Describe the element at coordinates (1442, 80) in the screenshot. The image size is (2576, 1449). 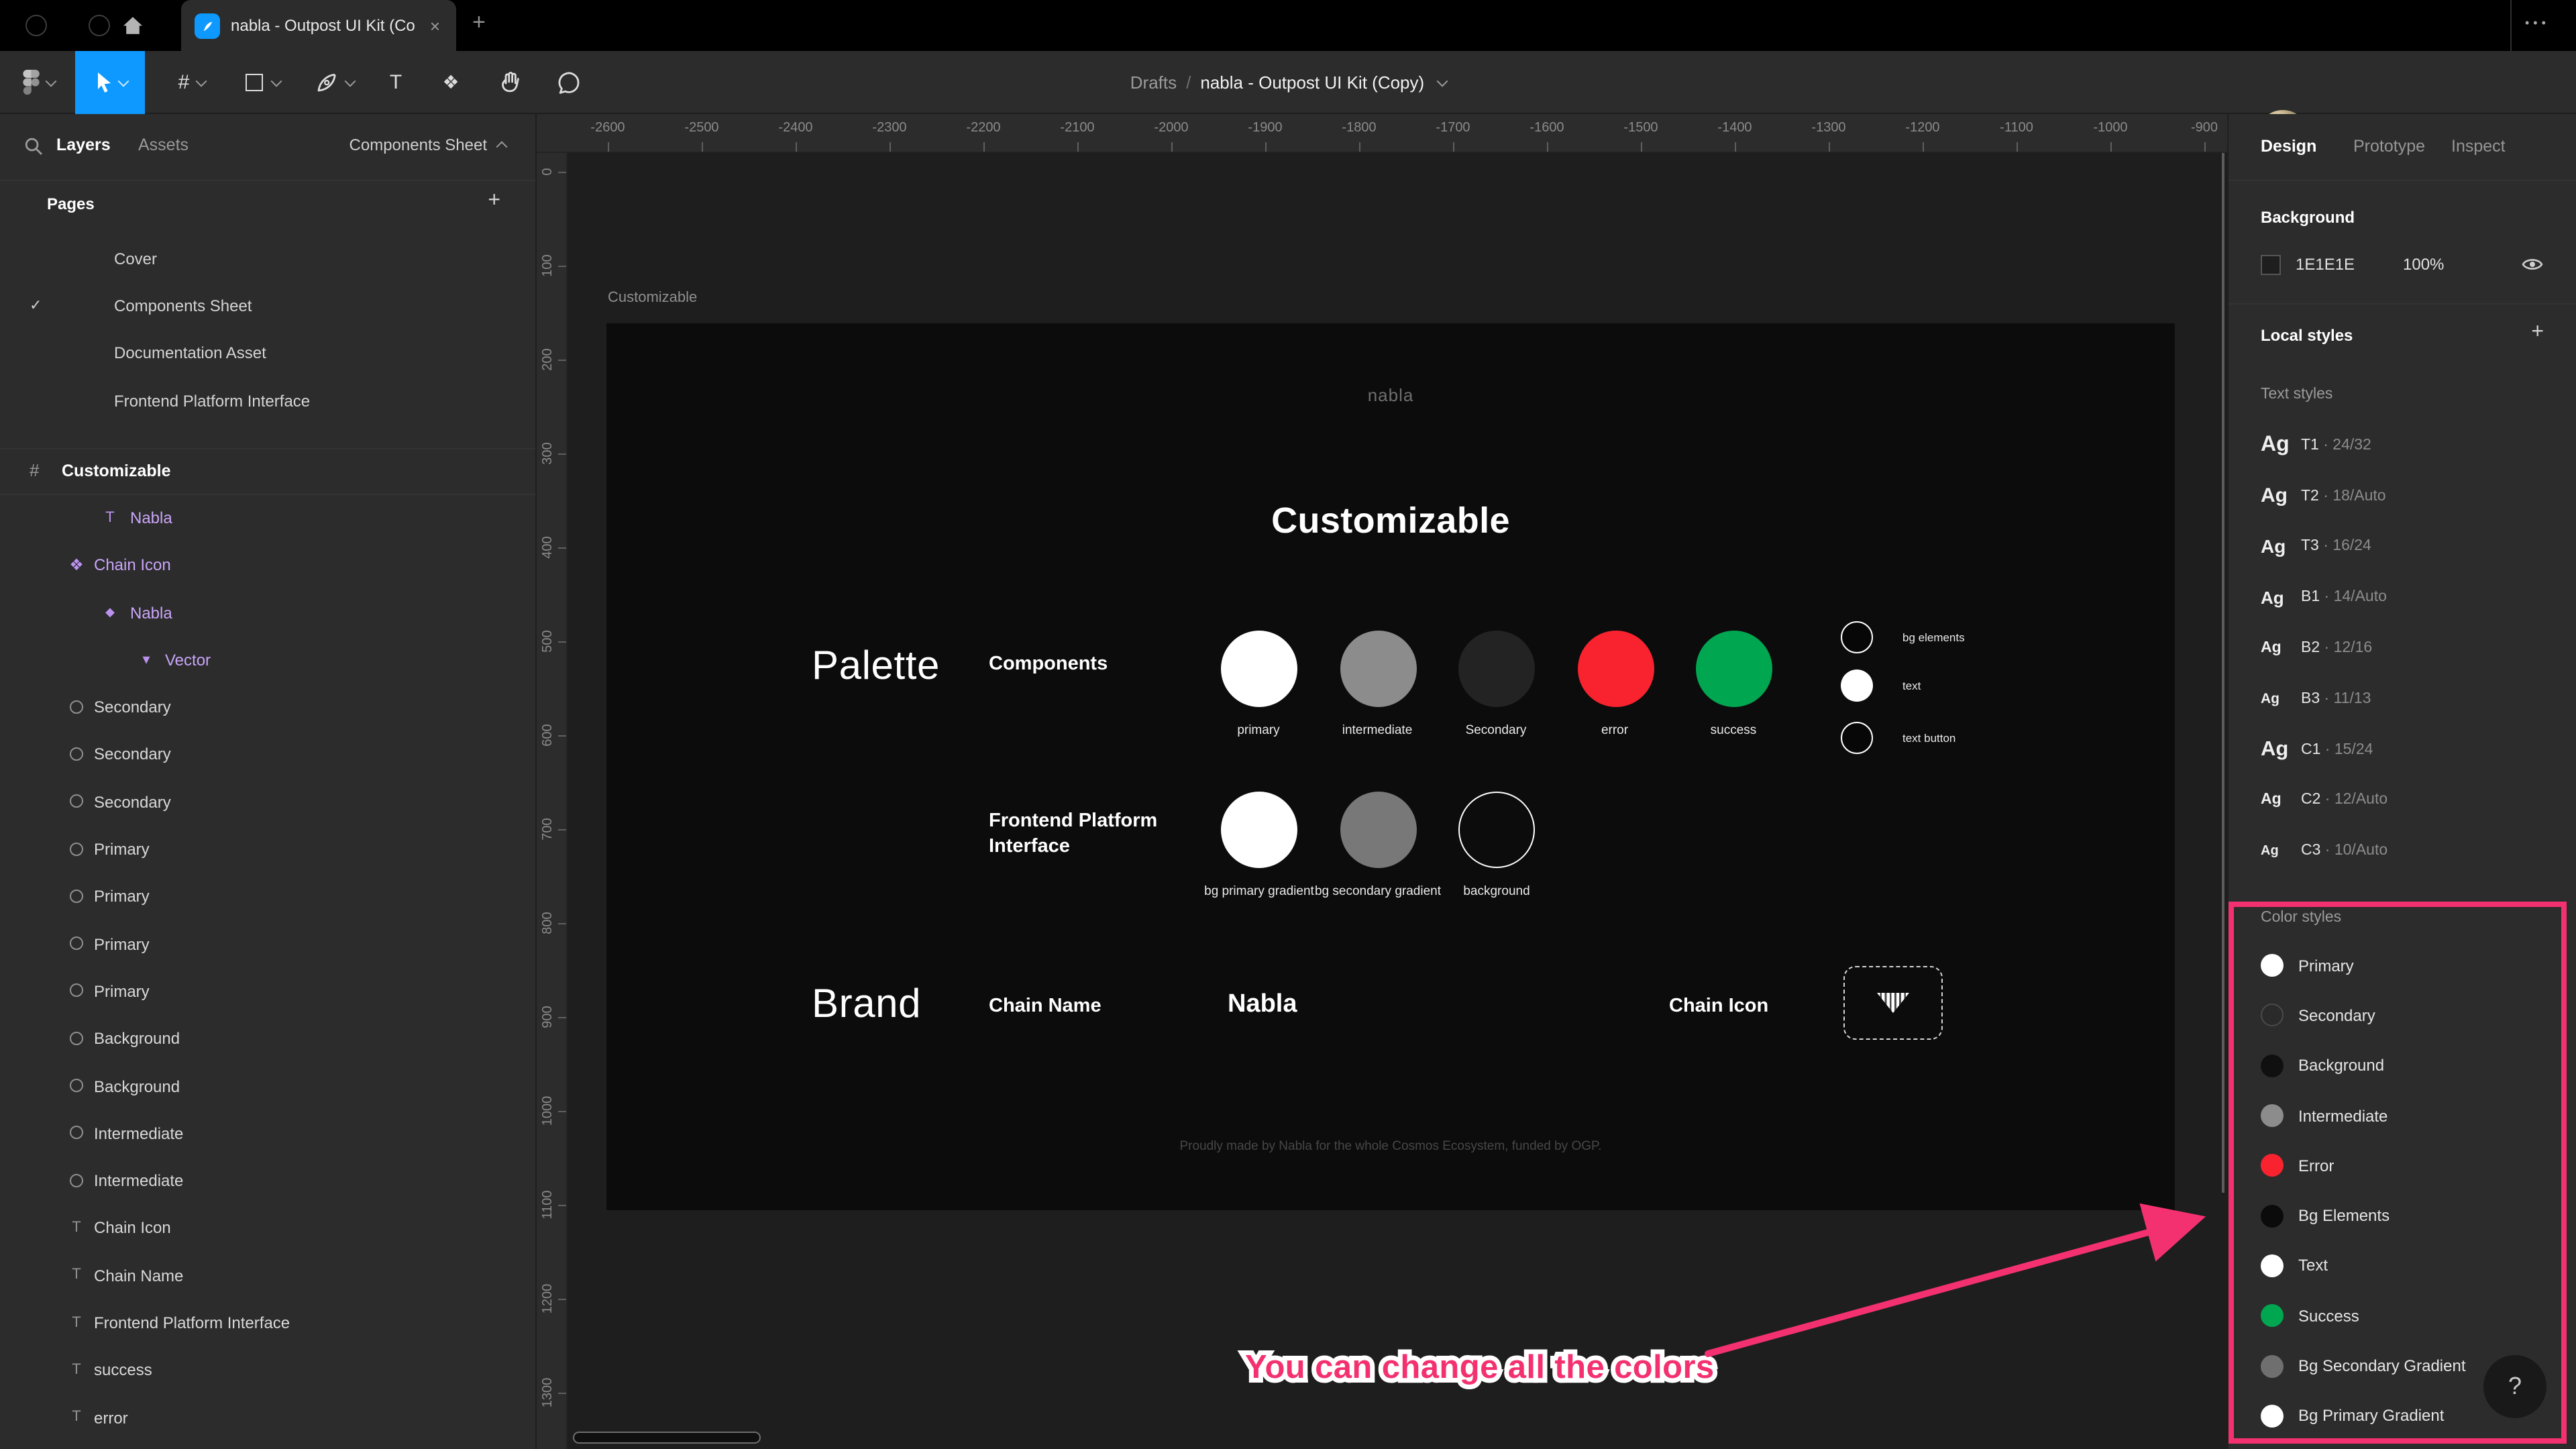
I see `chevron-down-icon` at that location.